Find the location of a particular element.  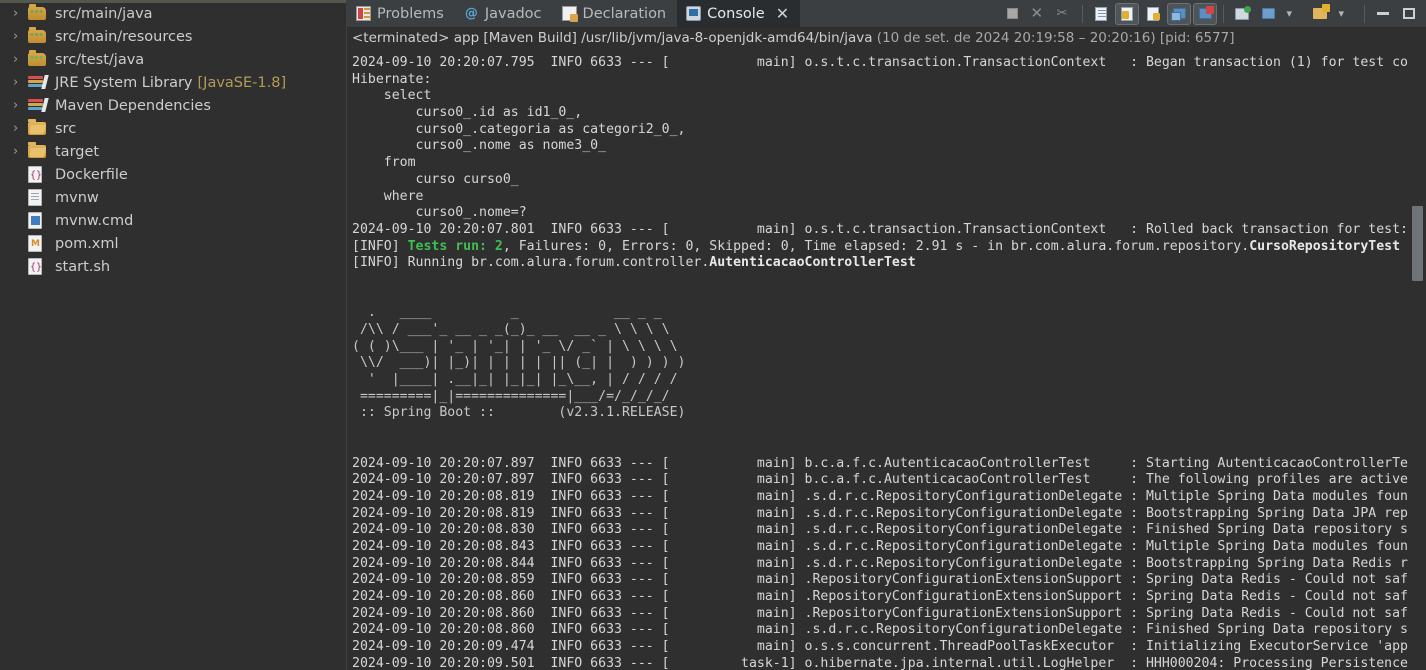

tree-item-label: start.sh is located at coordinates (83, 266).